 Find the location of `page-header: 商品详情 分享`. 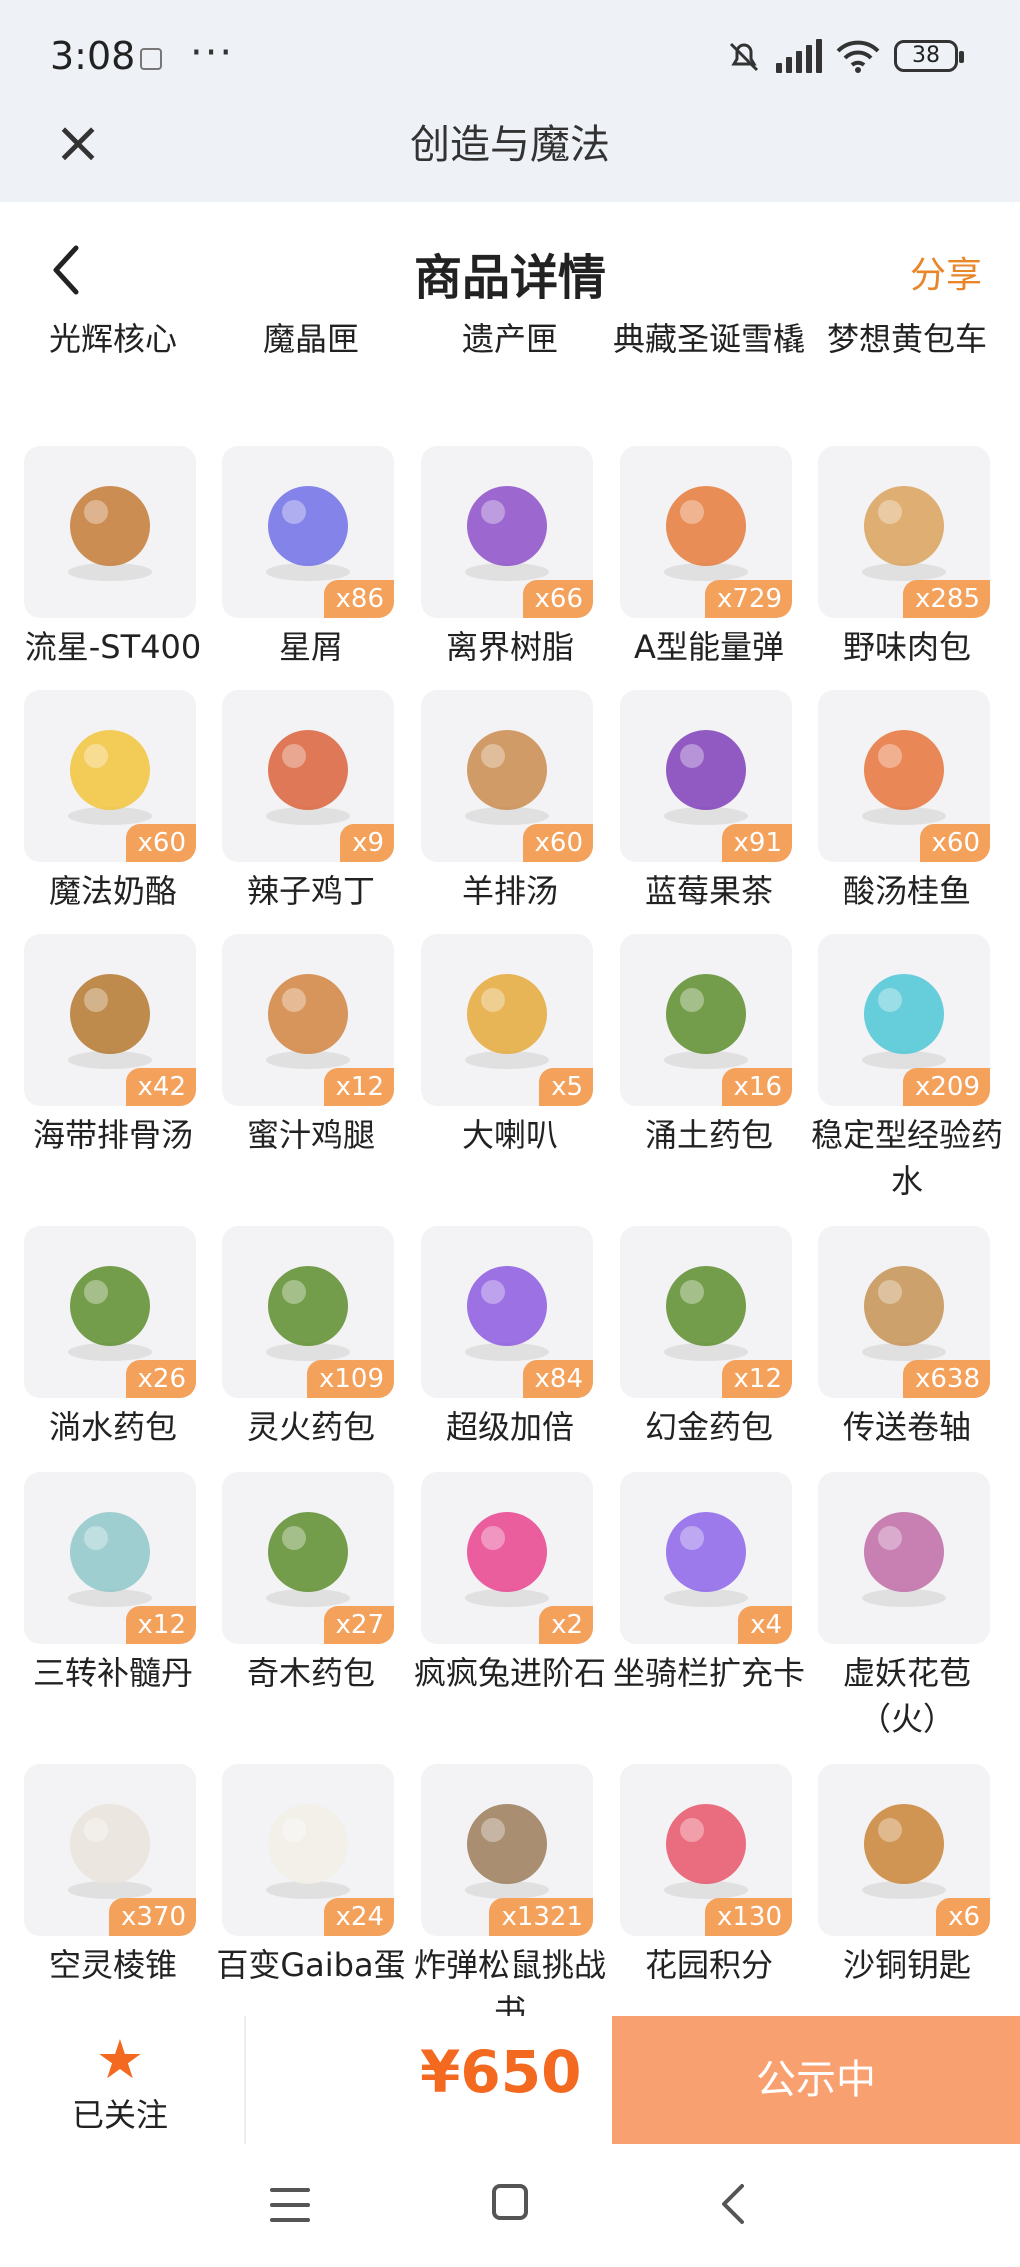

page-header: 商品详情 分享 is located at coordinates (510, 271).